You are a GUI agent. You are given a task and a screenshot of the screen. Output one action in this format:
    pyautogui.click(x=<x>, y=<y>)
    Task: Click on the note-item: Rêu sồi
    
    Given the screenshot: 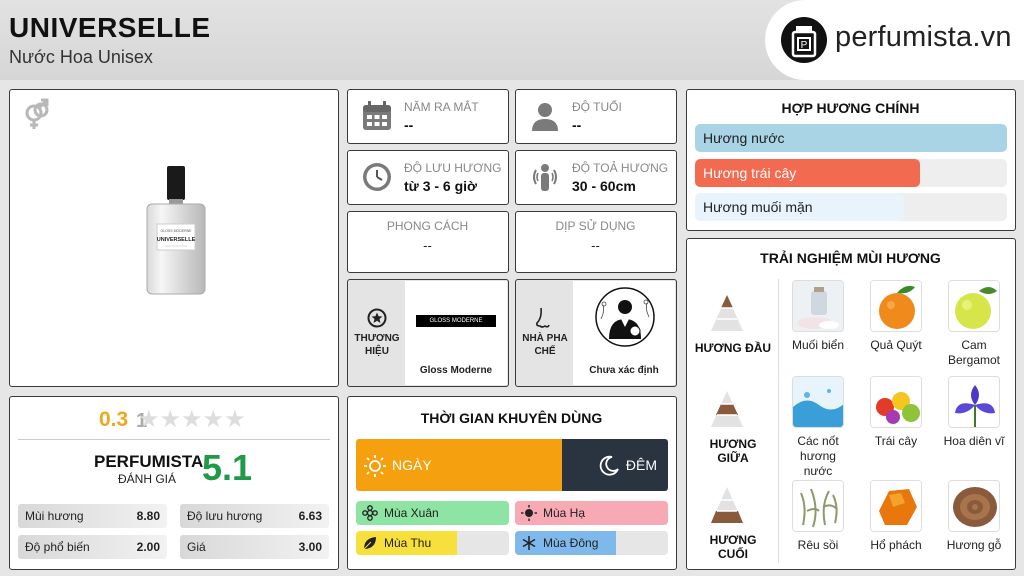 What is the action you would take?
    pyautogui.click(x=818, y=516)
    